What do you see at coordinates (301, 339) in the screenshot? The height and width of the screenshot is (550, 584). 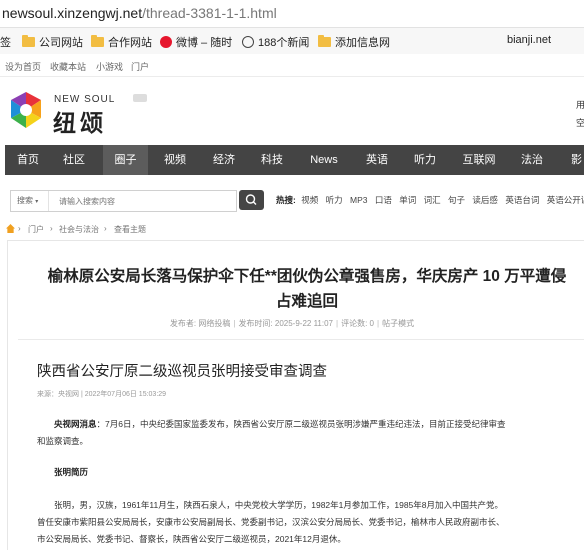 I see `divider` at bounding box center [301, 339].